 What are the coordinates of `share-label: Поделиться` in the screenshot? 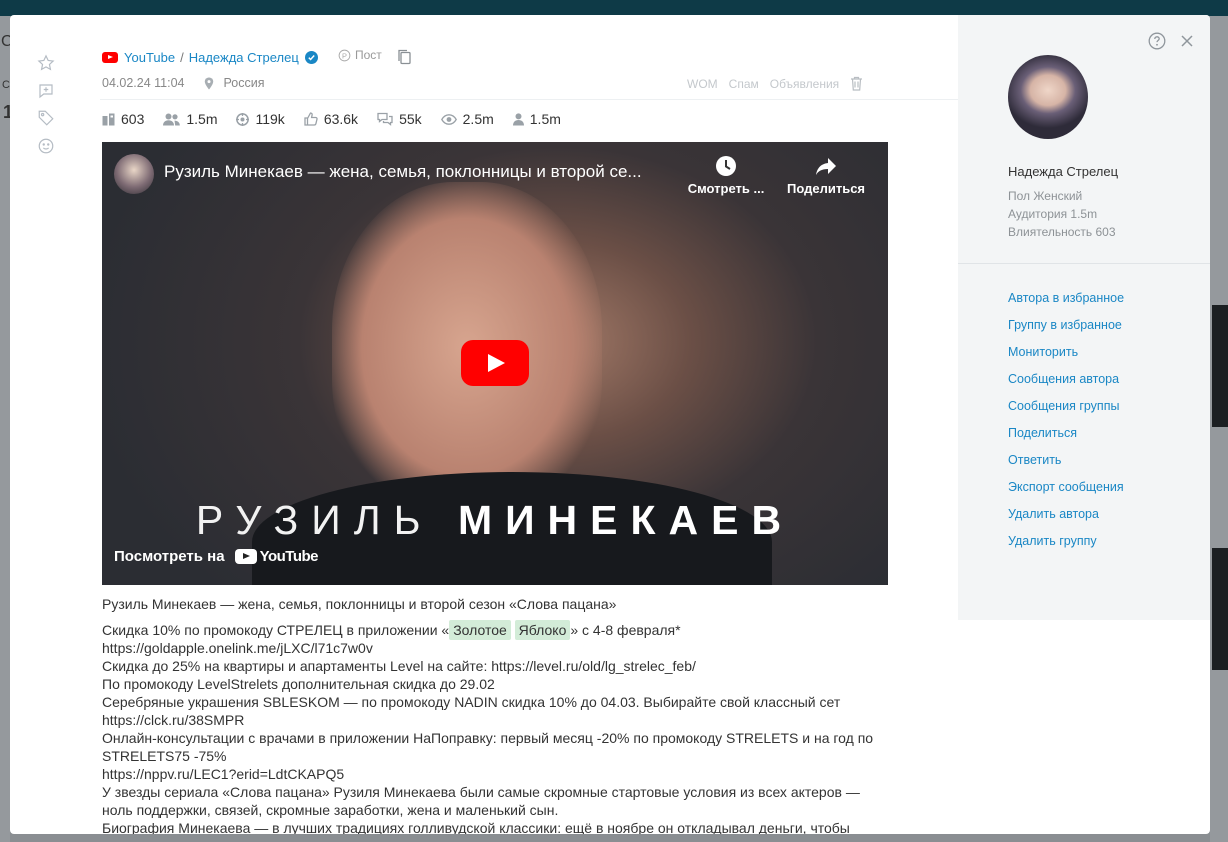 It's located at (826, 188).